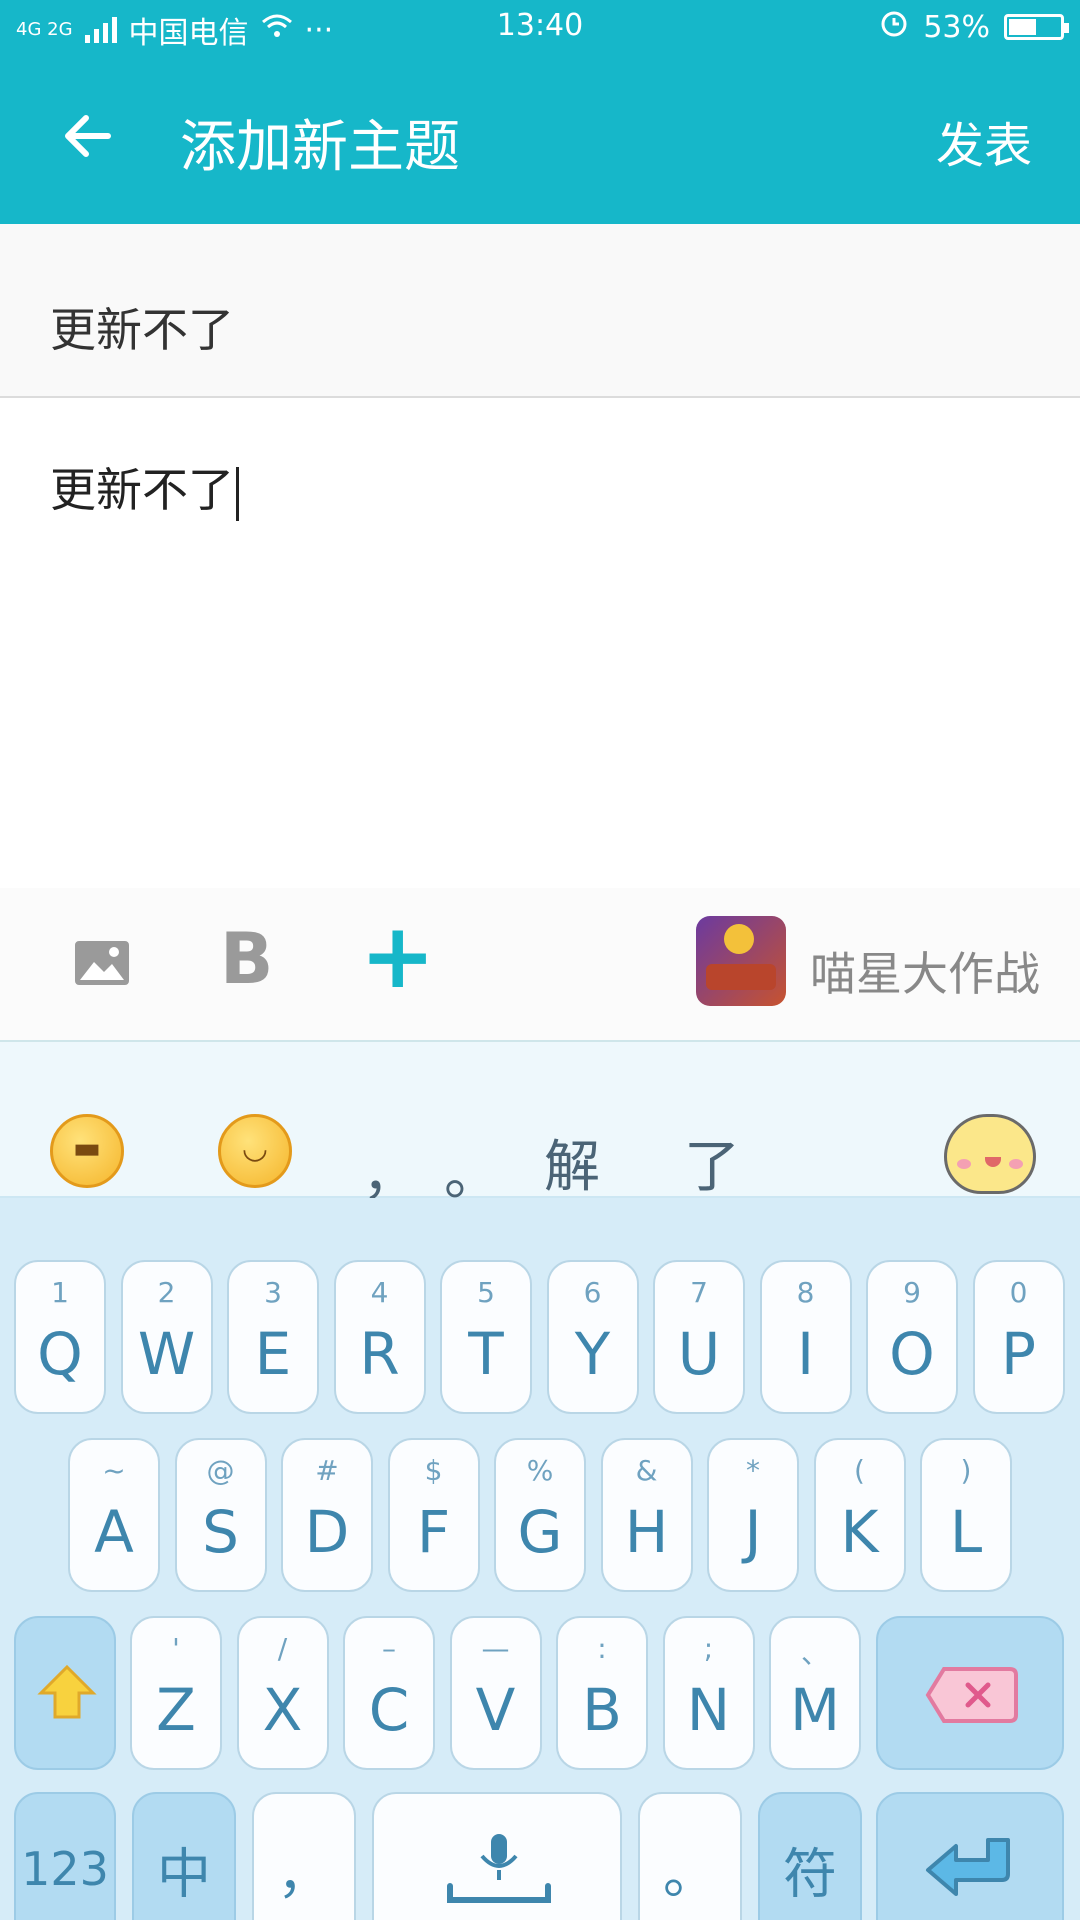 Image resolution: width=1080 pixels, height=1920 pixels. What do you see at coordinates (486, 1354) in the screenshot?
I see `key-label: T` at bounding box center [486, 1354].